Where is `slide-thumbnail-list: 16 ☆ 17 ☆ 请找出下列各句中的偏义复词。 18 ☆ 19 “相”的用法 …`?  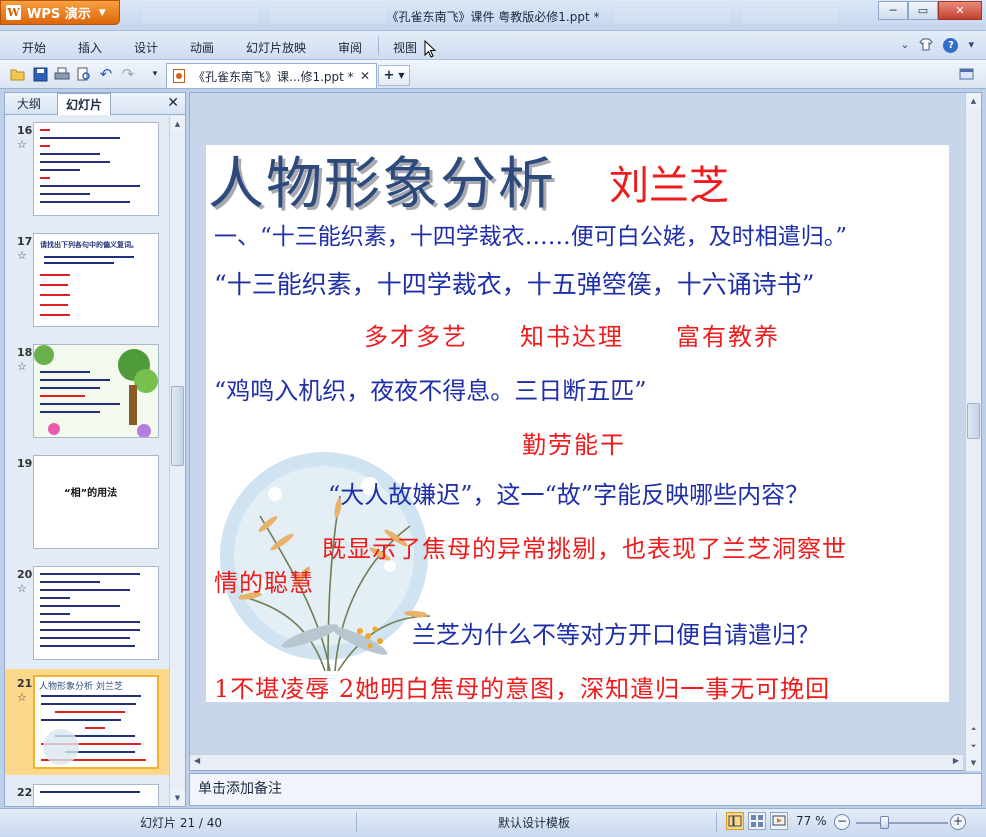 slide-thumbnail-list: 16 ☆ 17 ☆ 请找出下列各句中的偏义复词。 18 ☆ 19 “相”的用法 … is located at coordinates (87, 461).